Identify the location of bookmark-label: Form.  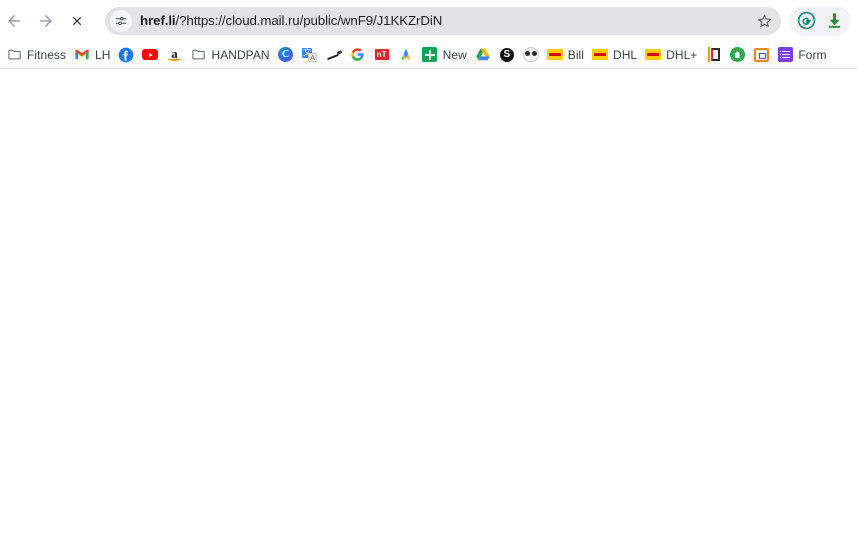
(812, 54).